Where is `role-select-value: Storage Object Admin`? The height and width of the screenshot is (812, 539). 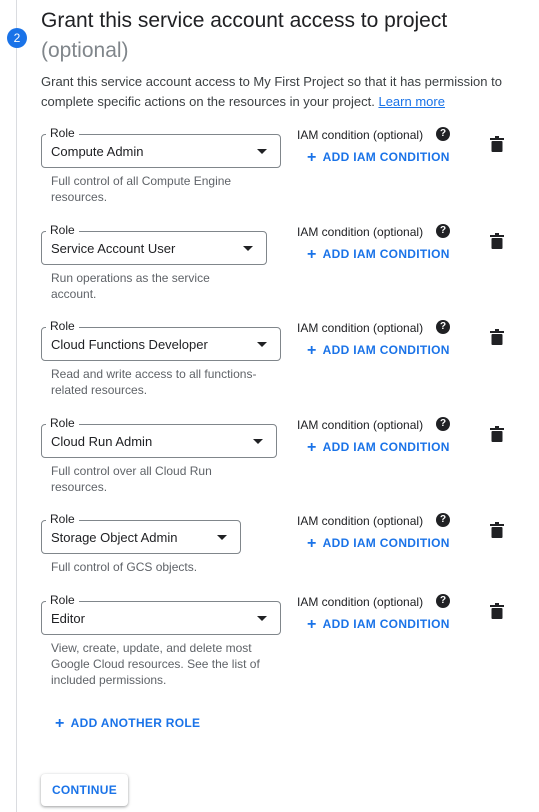 role-select-value: Storage Object Admin is located at coordinates (114, 537).